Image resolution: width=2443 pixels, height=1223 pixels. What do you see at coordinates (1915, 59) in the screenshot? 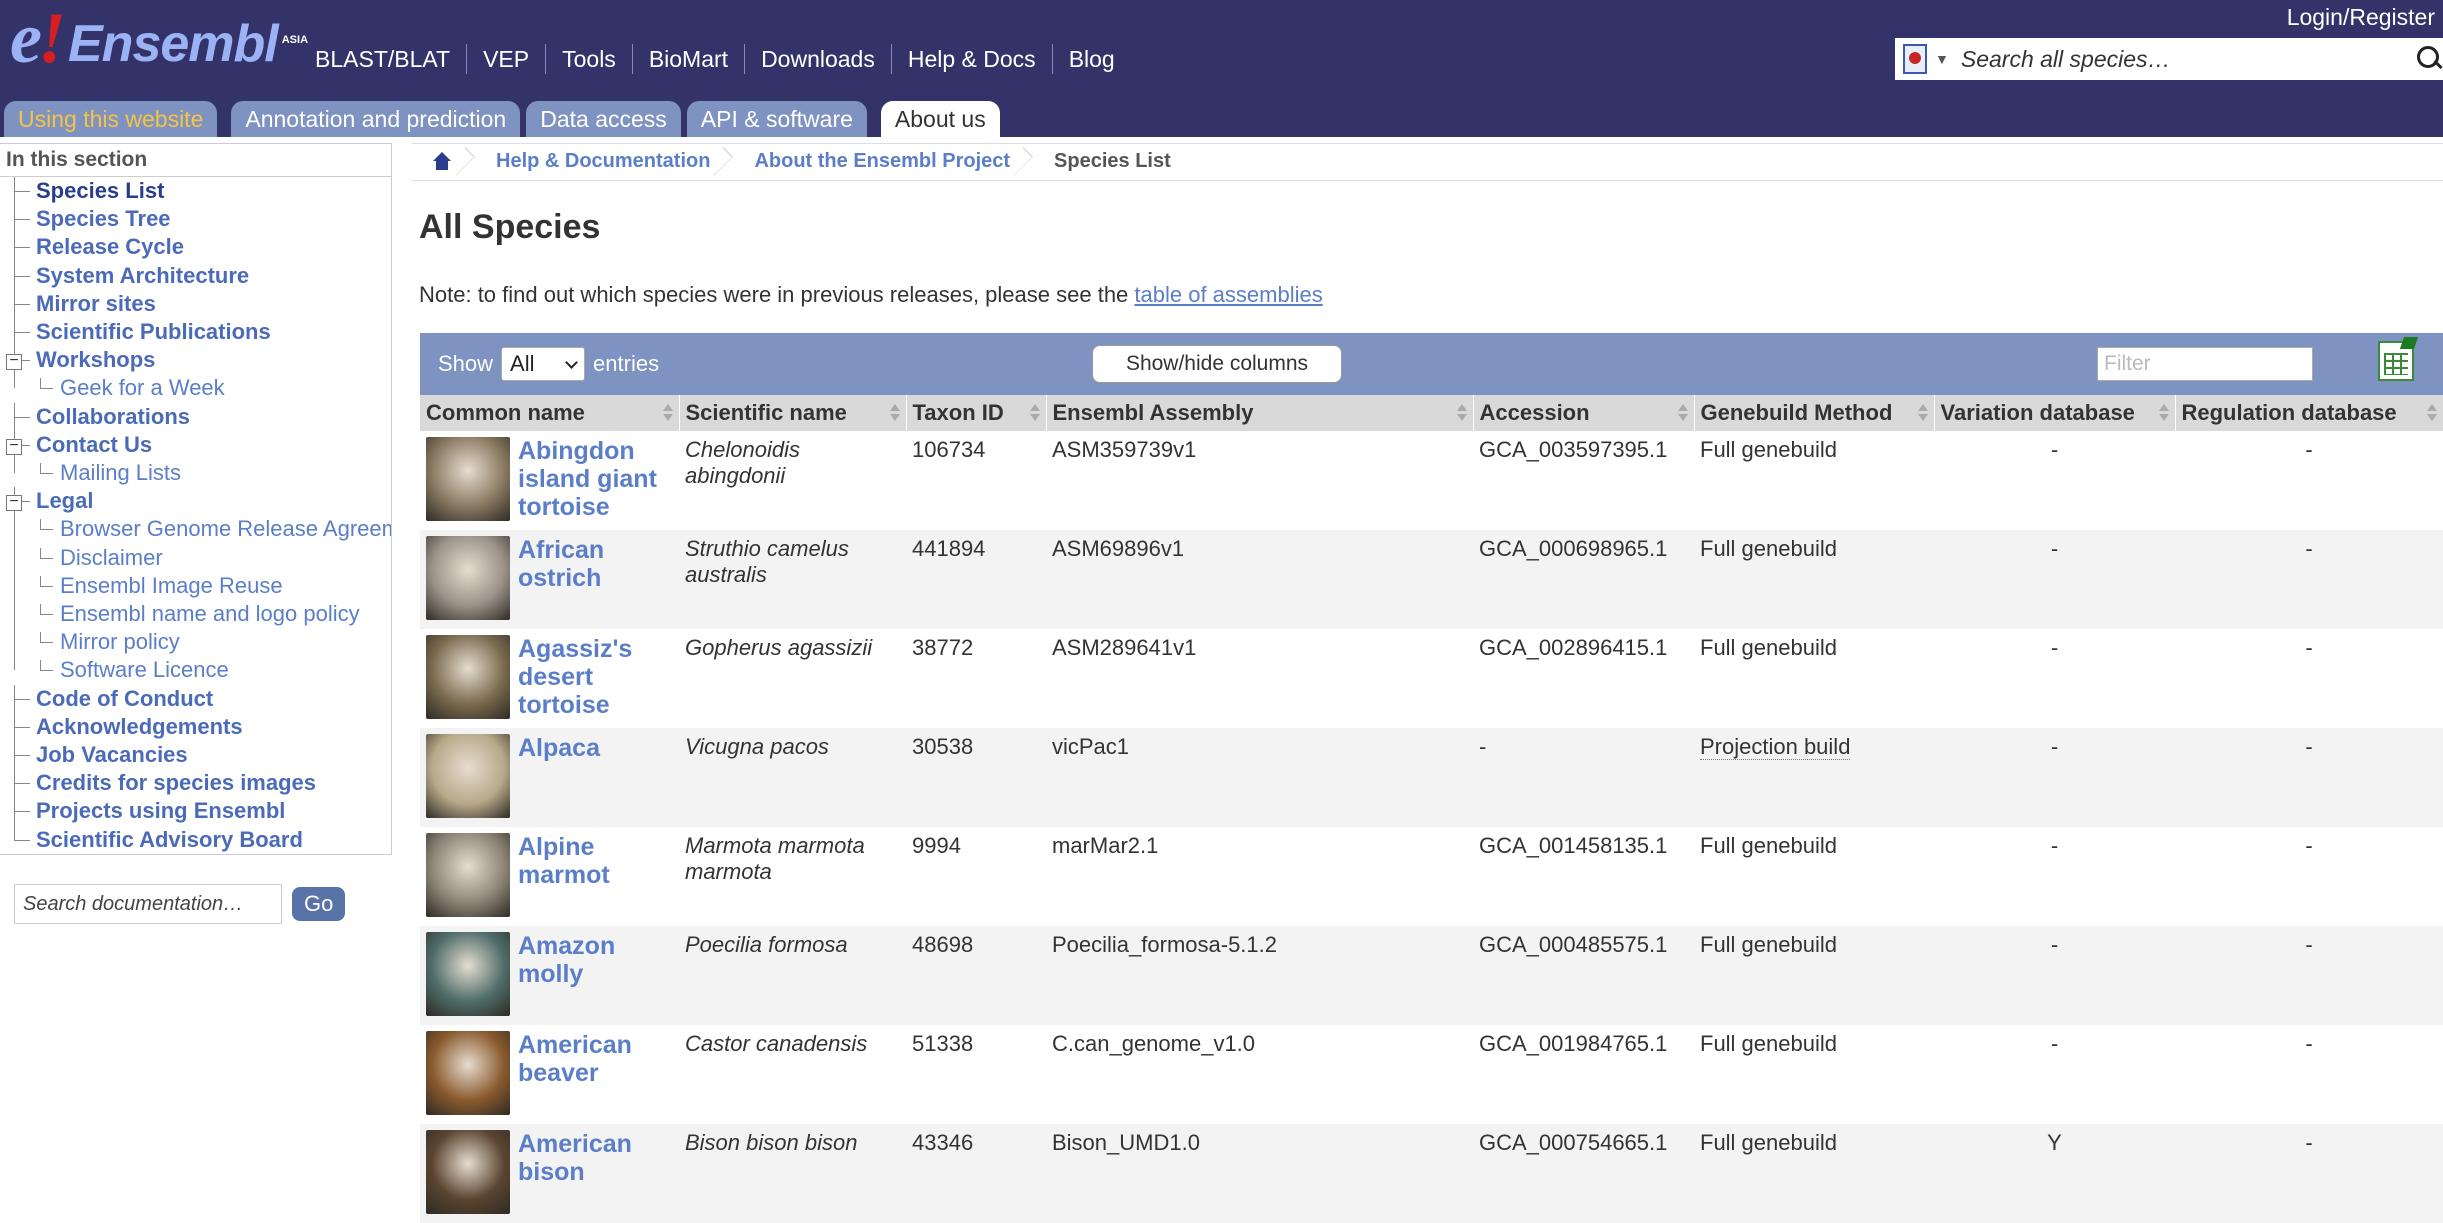
I see `species-selector-icon` at bounding box center [1915, 59].